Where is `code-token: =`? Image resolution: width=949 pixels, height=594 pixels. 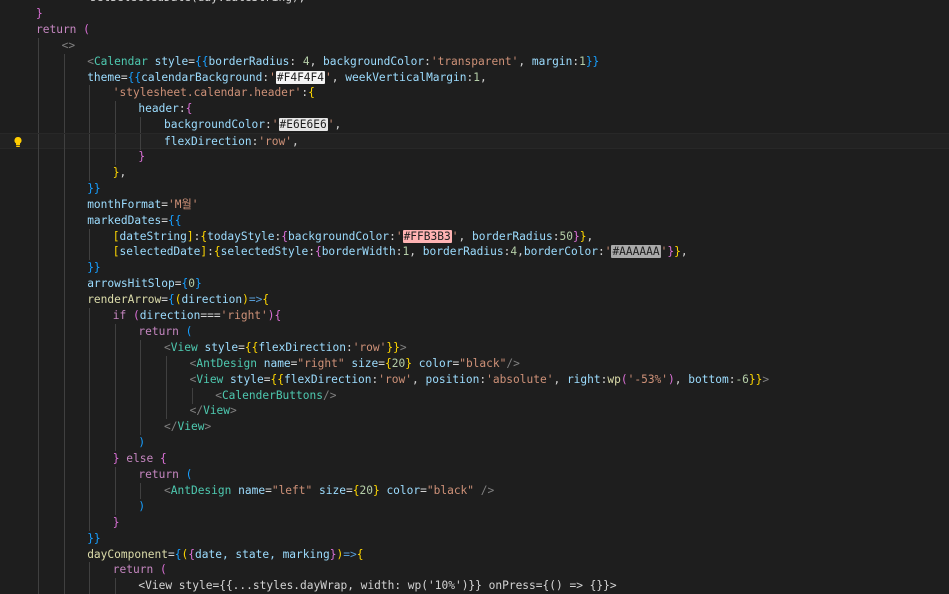
code-token: = is located at coordinates (171, 554).